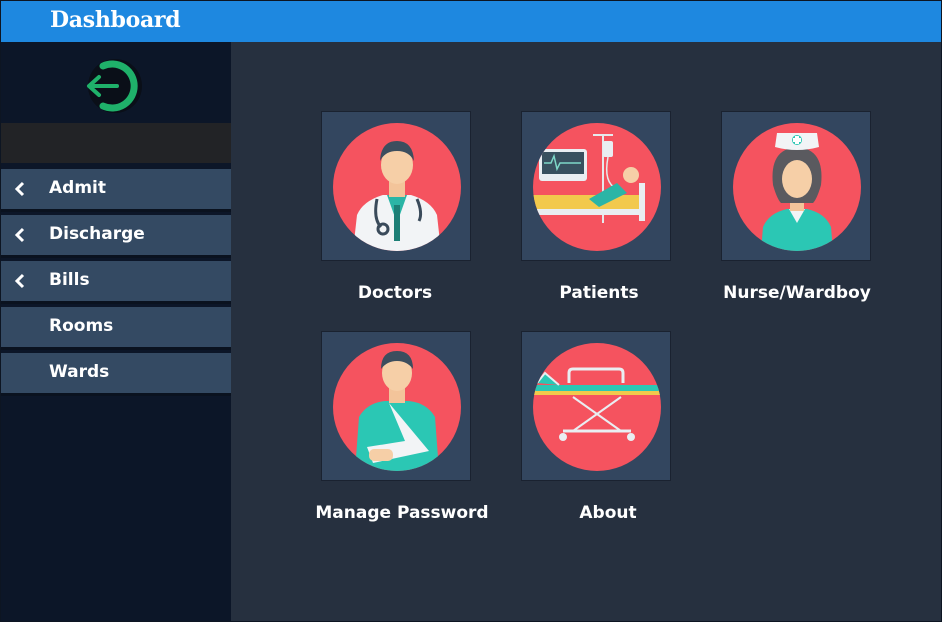 This screenshot has height=622, width=942. What do you see at coordinates (81, 326) in the screenshot?
I see `sidebar-item-label: Rooms` at bounding box center [81, 326].